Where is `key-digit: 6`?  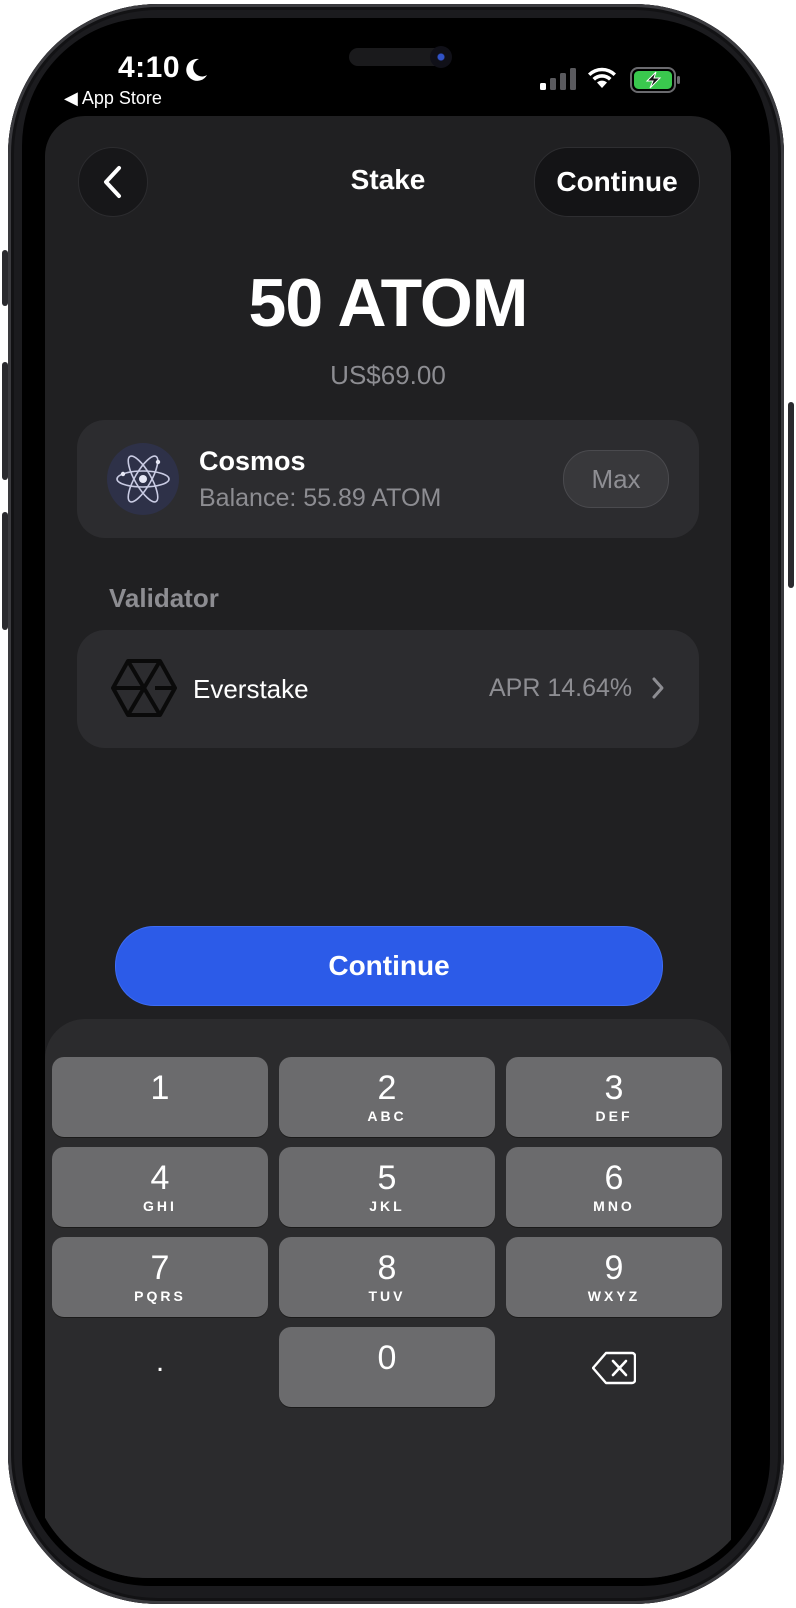 key-digit: 6 is located at coordinates (614, 1178).